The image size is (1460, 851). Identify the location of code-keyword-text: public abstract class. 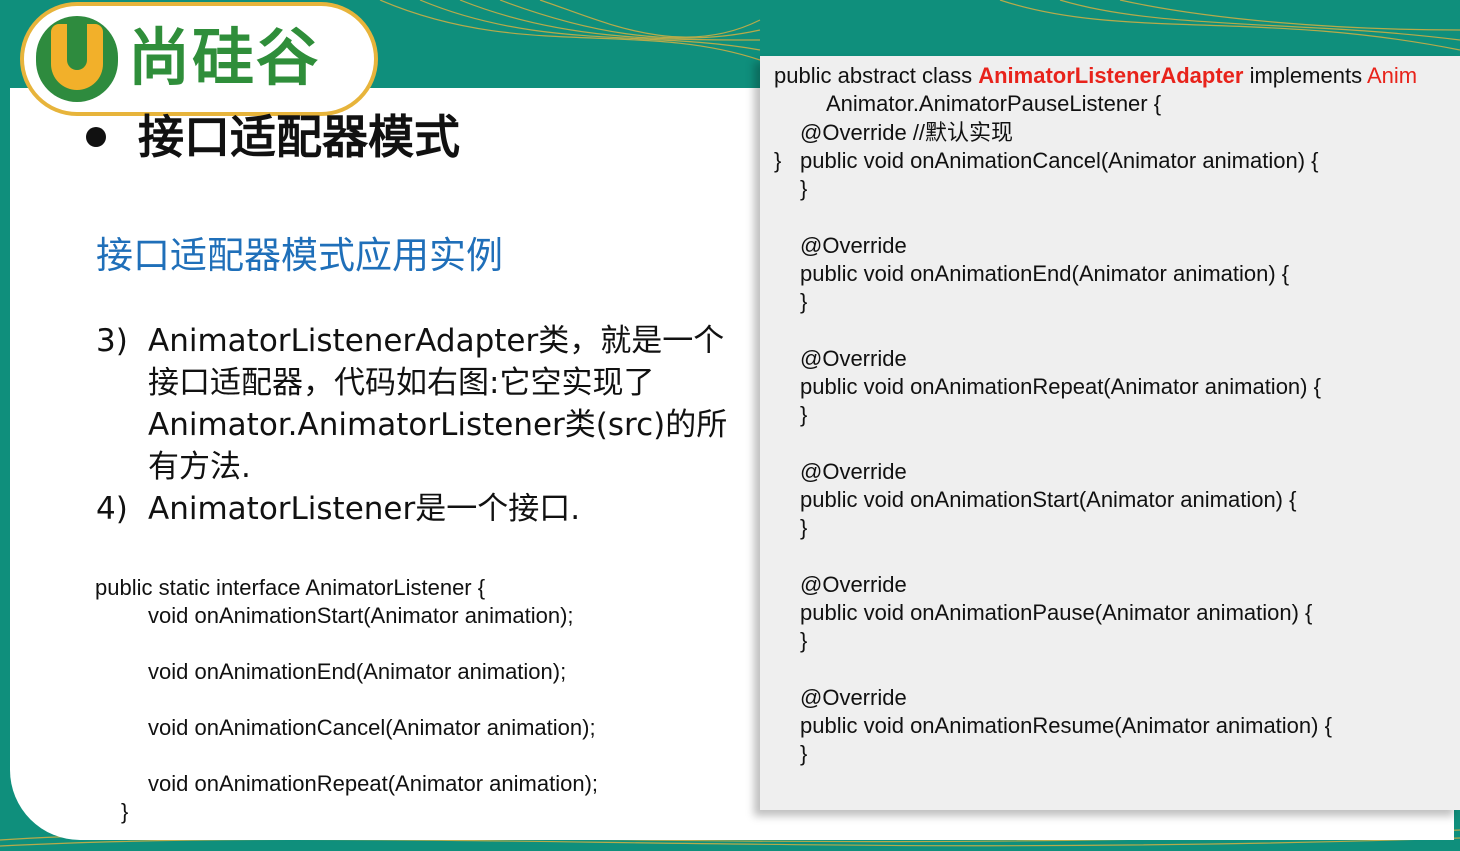
(876, 75).